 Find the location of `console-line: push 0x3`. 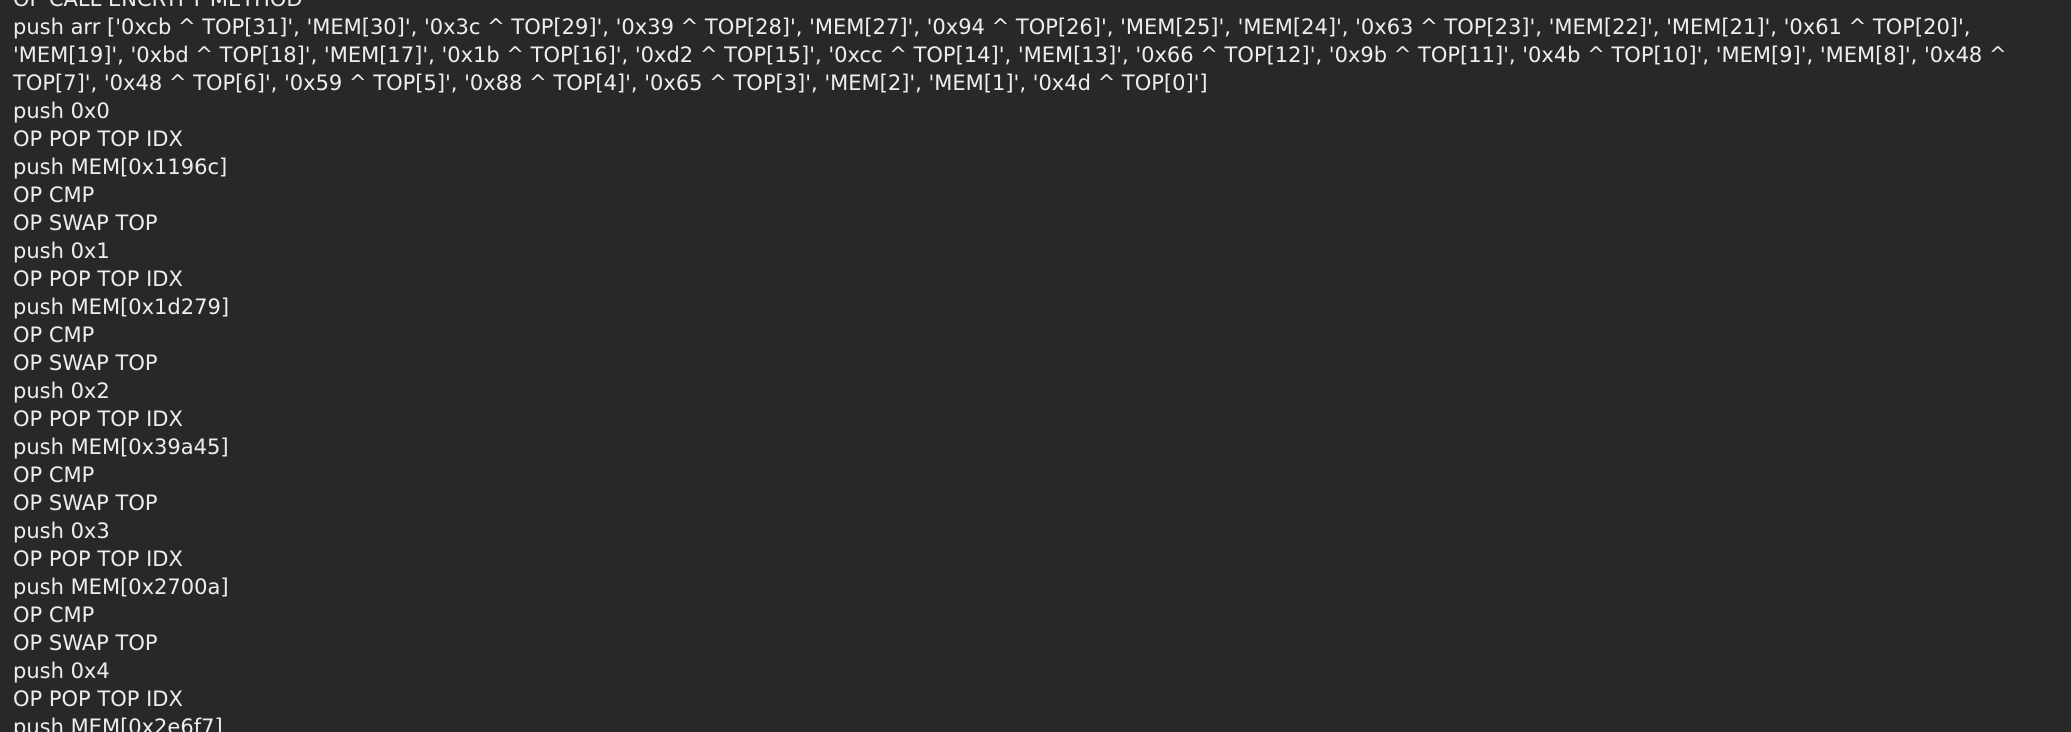

console-line: push 0x3 is located at coordinates (61, 531).